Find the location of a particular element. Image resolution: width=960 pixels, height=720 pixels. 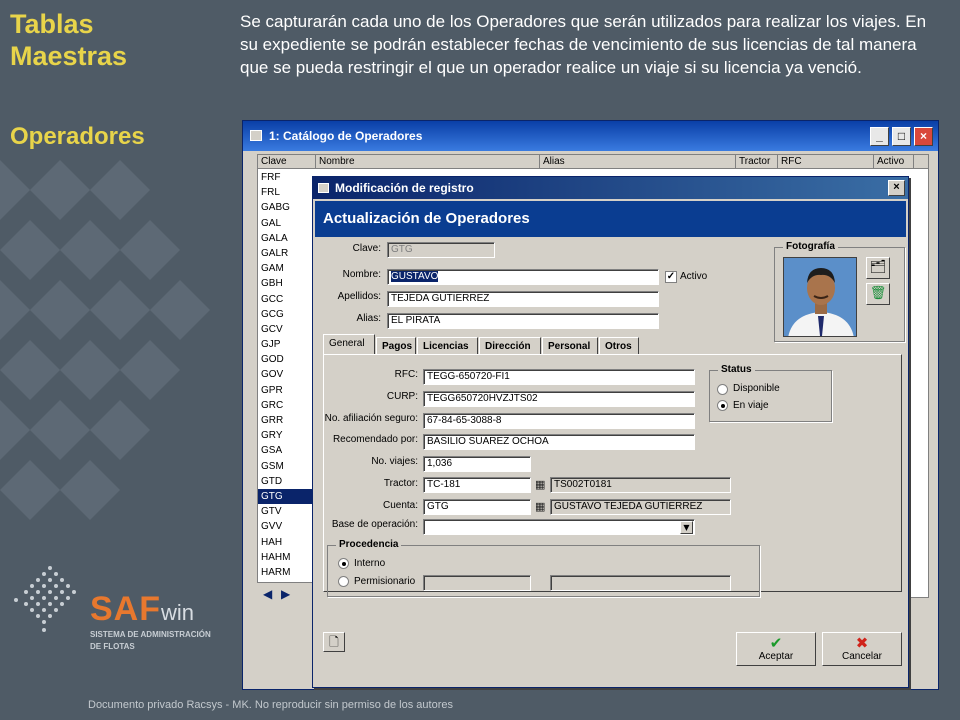

folder-tree-icon: 🗂 is located at coordinates (878, 267).